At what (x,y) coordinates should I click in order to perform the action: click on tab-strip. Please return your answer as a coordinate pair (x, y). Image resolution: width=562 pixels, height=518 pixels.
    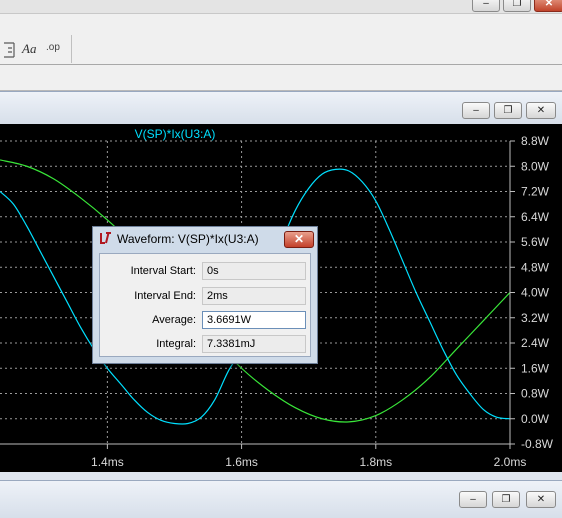
    Looking at the image, I should click on (281, 78).